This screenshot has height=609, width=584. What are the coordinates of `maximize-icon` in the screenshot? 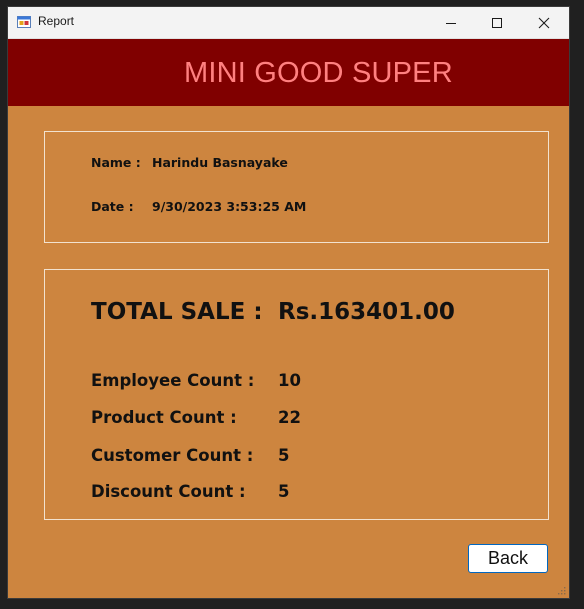 It's located at (497, 22).